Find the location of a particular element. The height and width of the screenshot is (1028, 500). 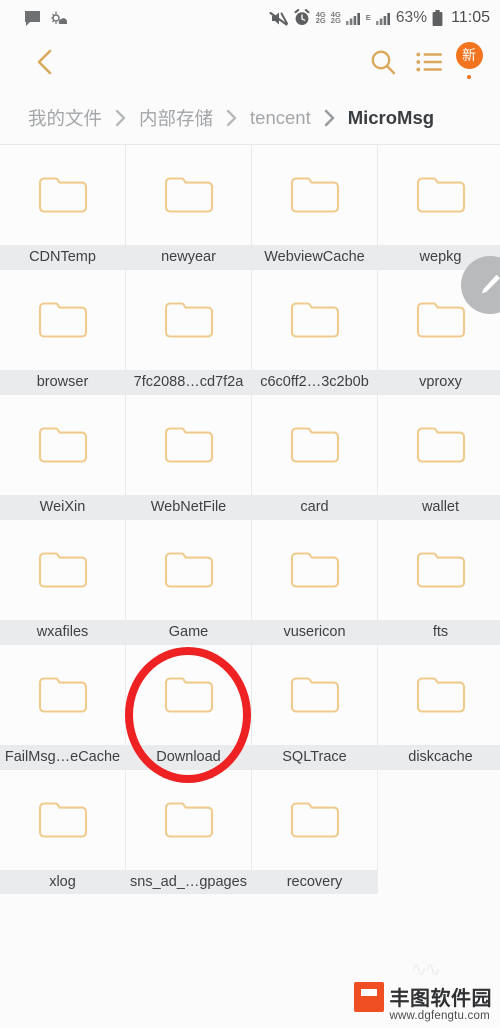

network-secondary-text: 2G is located at coordinates (320, 20).